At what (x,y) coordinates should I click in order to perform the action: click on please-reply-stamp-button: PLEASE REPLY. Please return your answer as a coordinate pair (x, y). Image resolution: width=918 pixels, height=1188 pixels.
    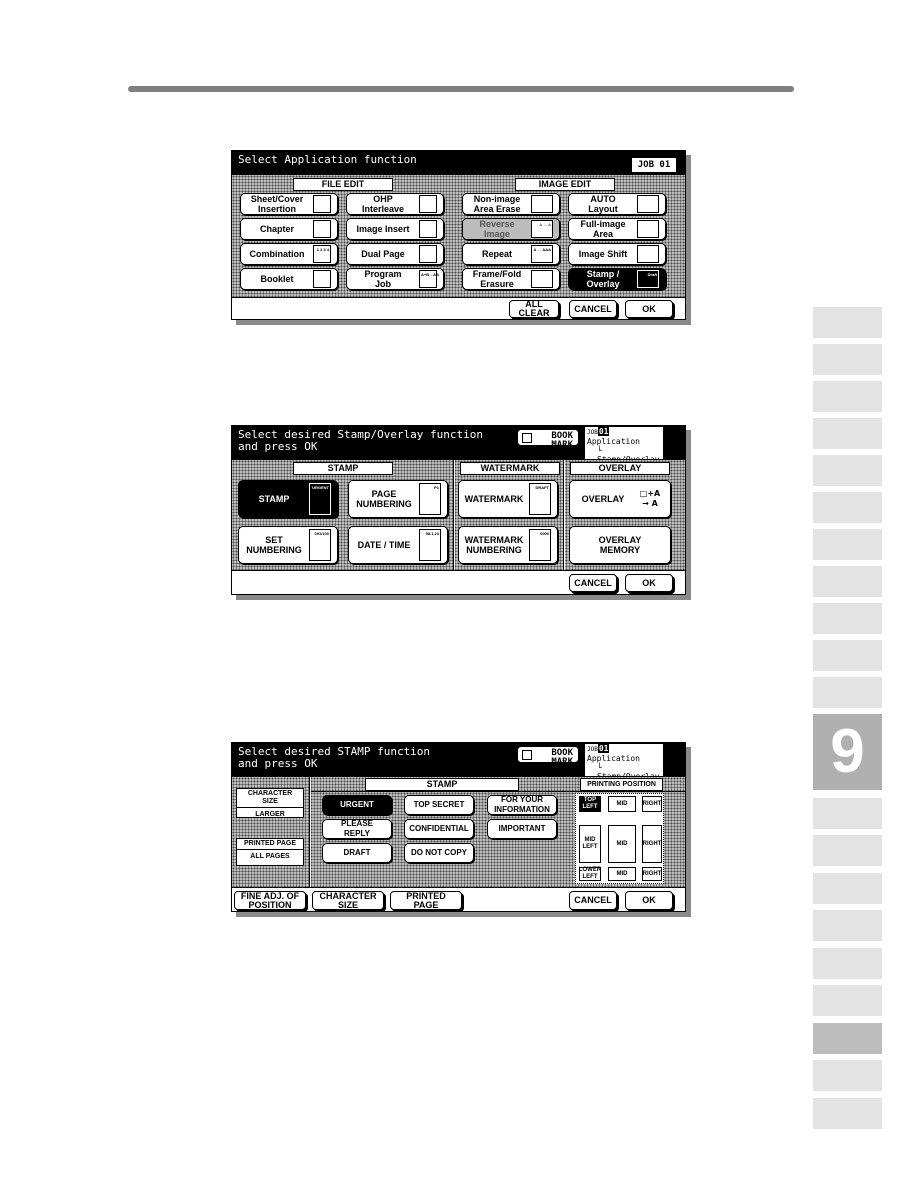
    Looking at the image, I should click on (357, 829).